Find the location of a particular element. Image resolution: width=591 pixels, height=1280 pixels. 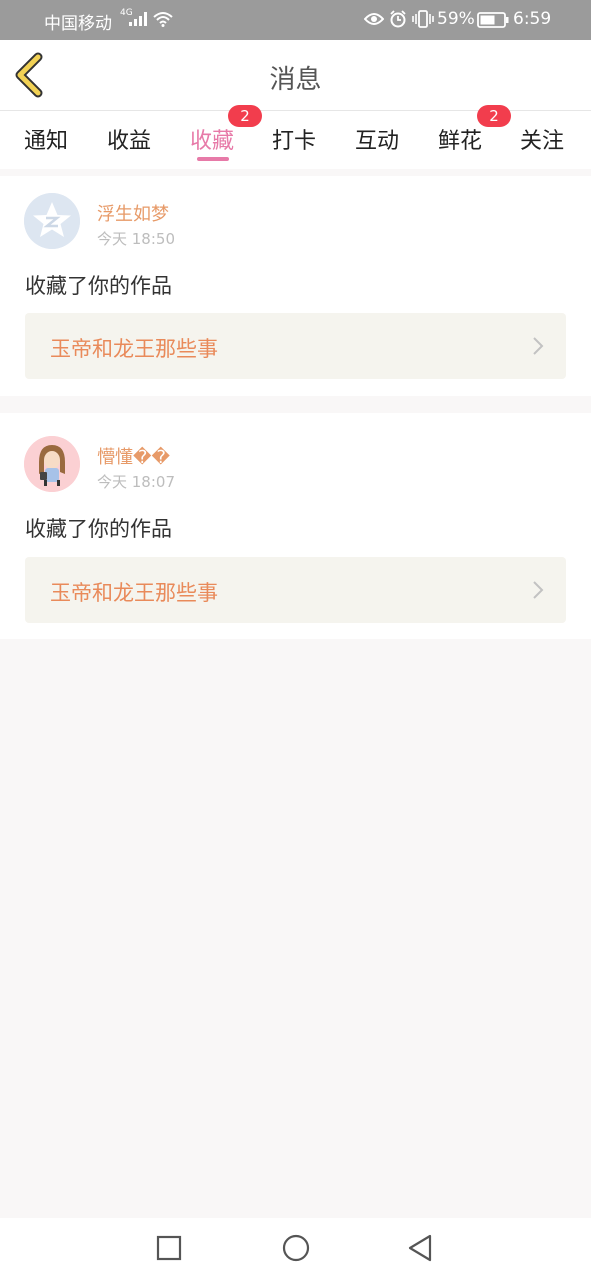

system-nav-bar is located at coordinates (295, 1249).